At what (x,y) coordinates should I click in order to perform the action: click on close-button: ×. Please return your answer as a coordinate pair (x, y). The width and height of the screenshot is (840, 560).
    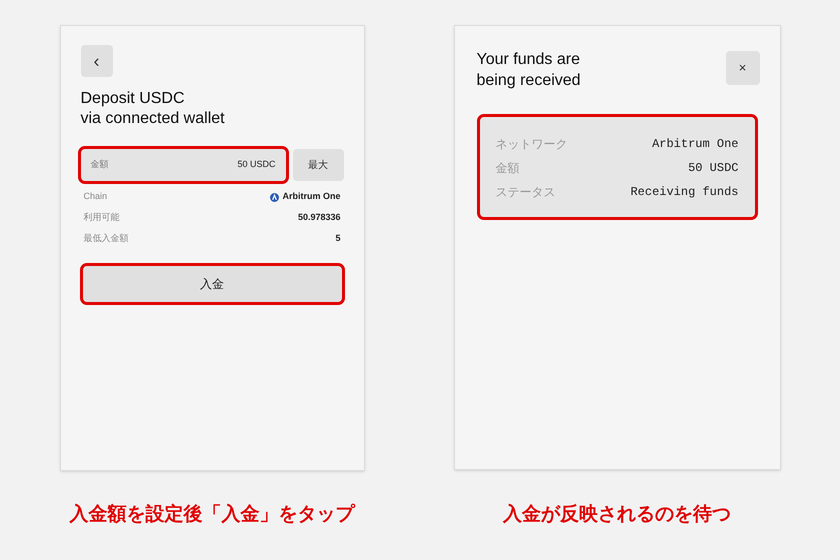
    Looking at the image, I should click on (743, 68).